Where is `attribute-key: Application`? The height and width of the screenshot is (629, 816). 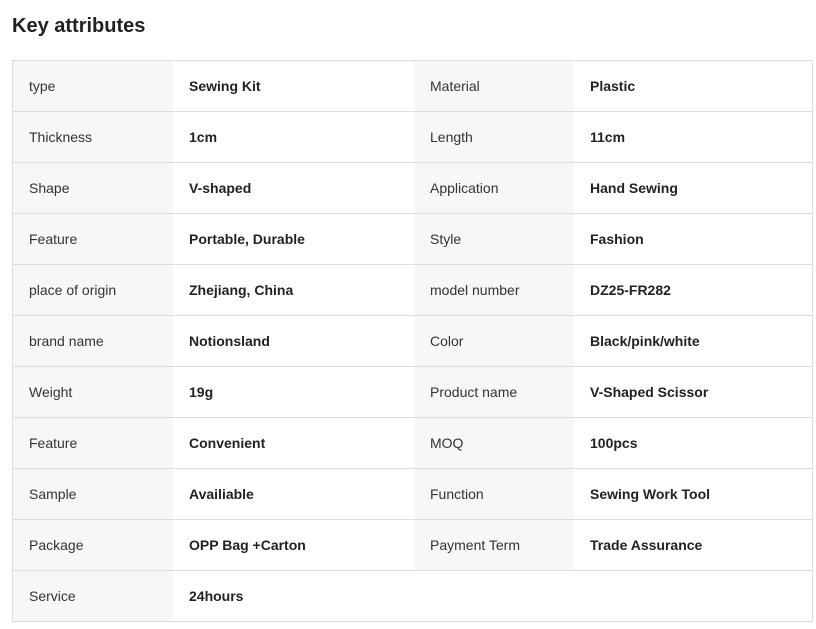 attribute-key: Application is located at coordinates (494, 188).